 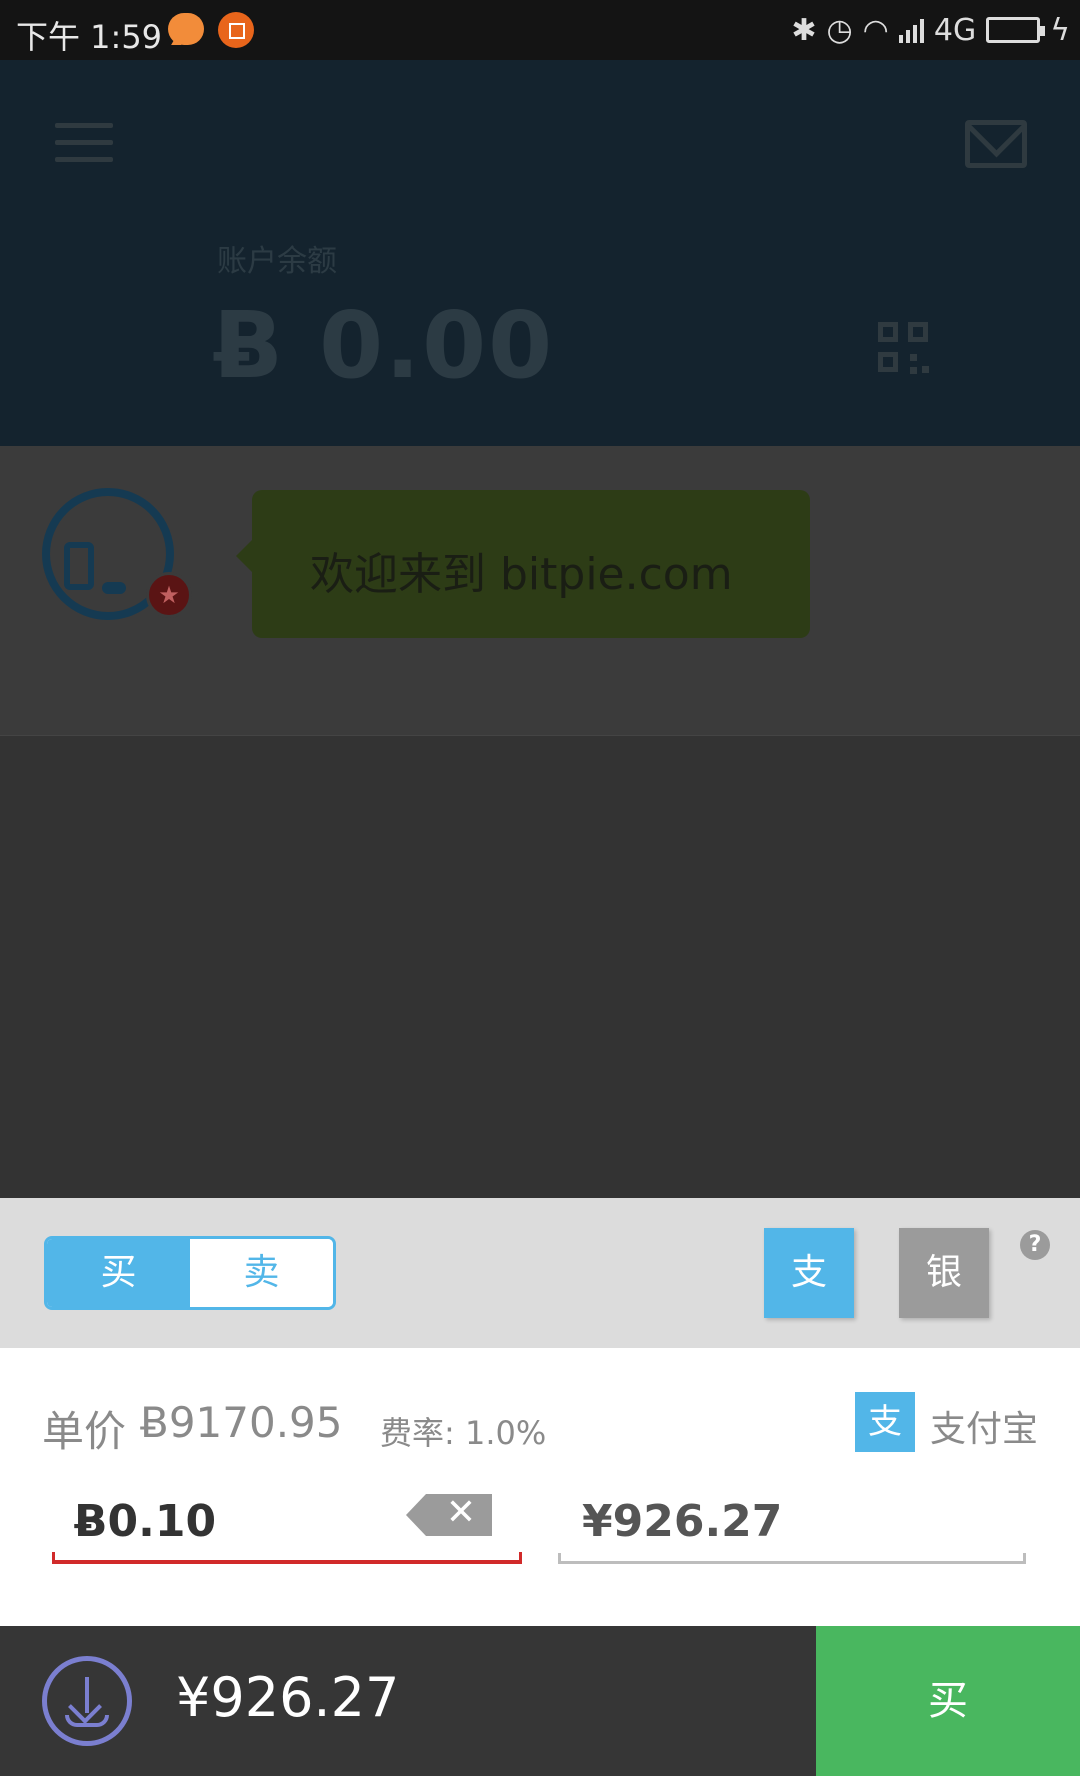 What do you see at coordinates (996, 144) in the screenshot?
I see `mail-icon` at bounding box center [996, 144].